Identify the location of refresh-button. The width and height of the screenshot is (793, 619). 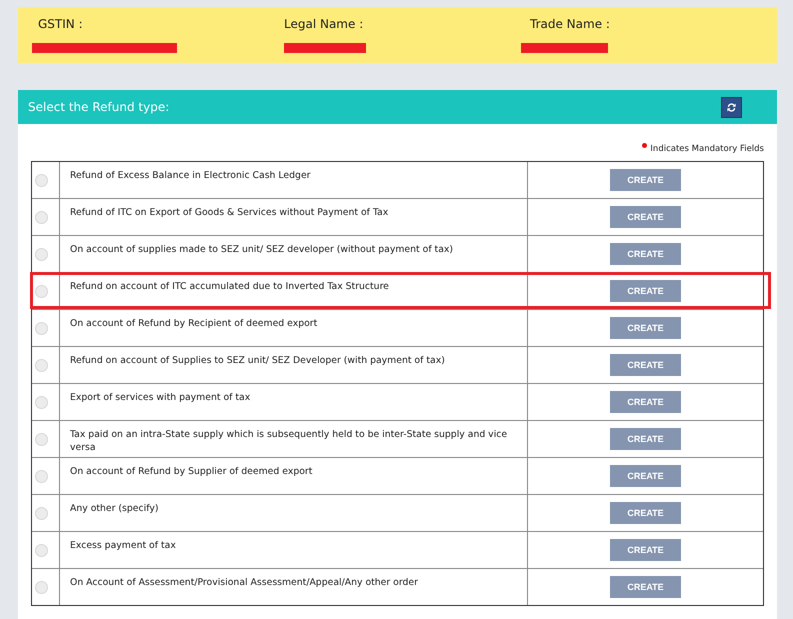
(731, 107).